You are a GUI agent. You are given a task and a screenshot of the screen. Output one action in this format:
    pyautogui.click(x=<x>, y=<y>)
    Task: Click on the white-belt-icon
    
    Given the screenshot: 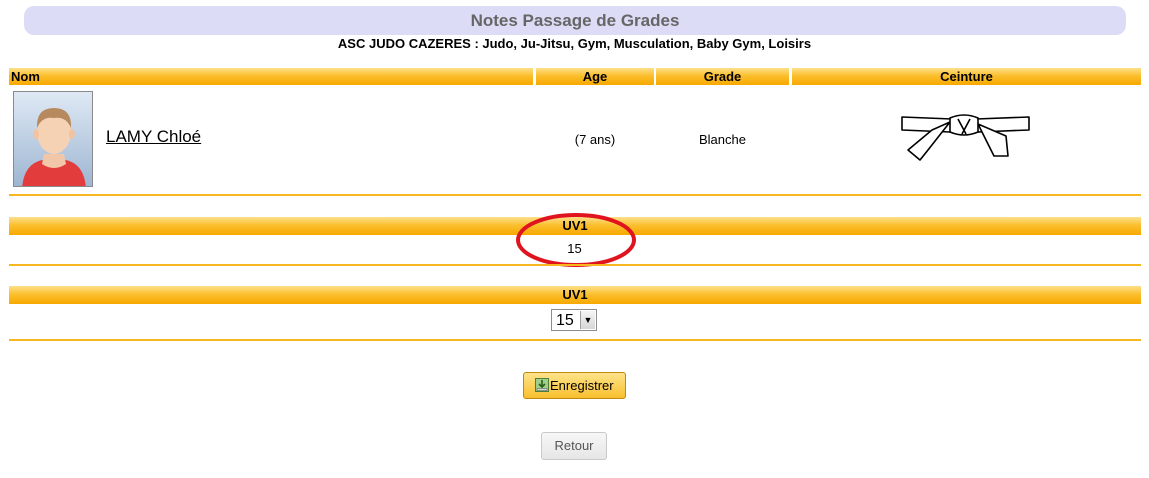 What is the action you would take?
    pyautogui.click(x=965, y=137)
    